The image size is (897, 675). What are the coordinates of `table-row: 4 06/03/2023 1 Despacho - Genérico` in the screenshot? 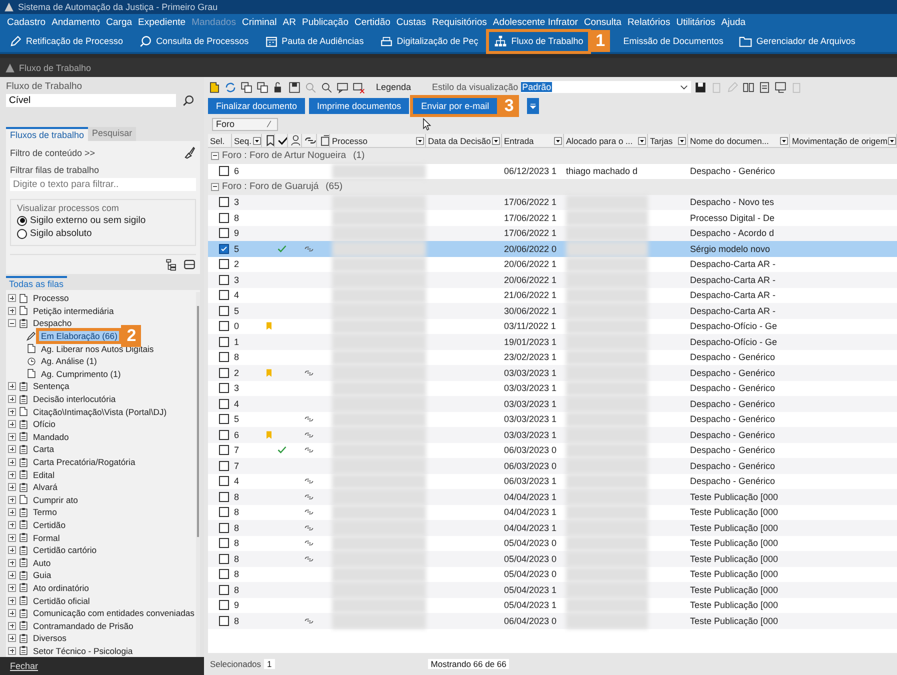 It's located at (552, 481).